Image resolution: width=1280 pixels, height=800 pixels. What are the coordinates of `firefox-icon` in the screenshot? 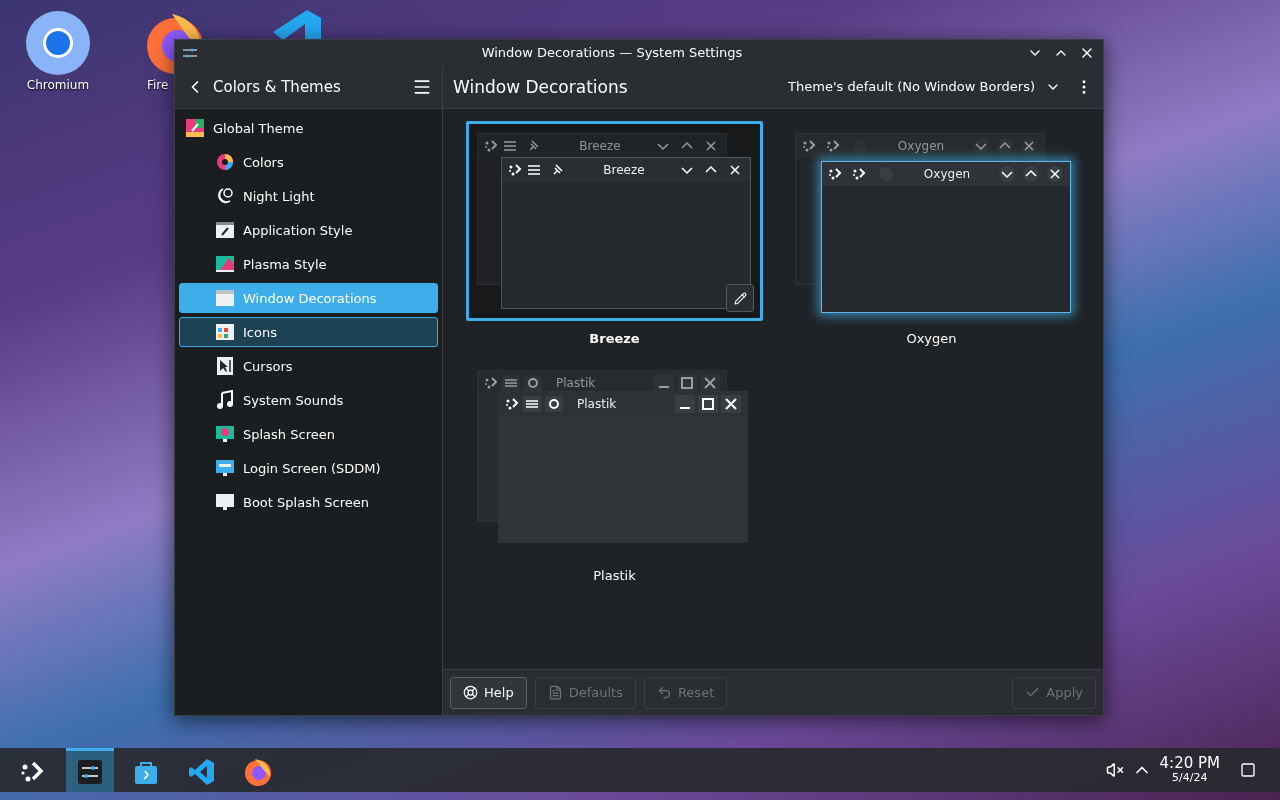 It's located at (258, 771).